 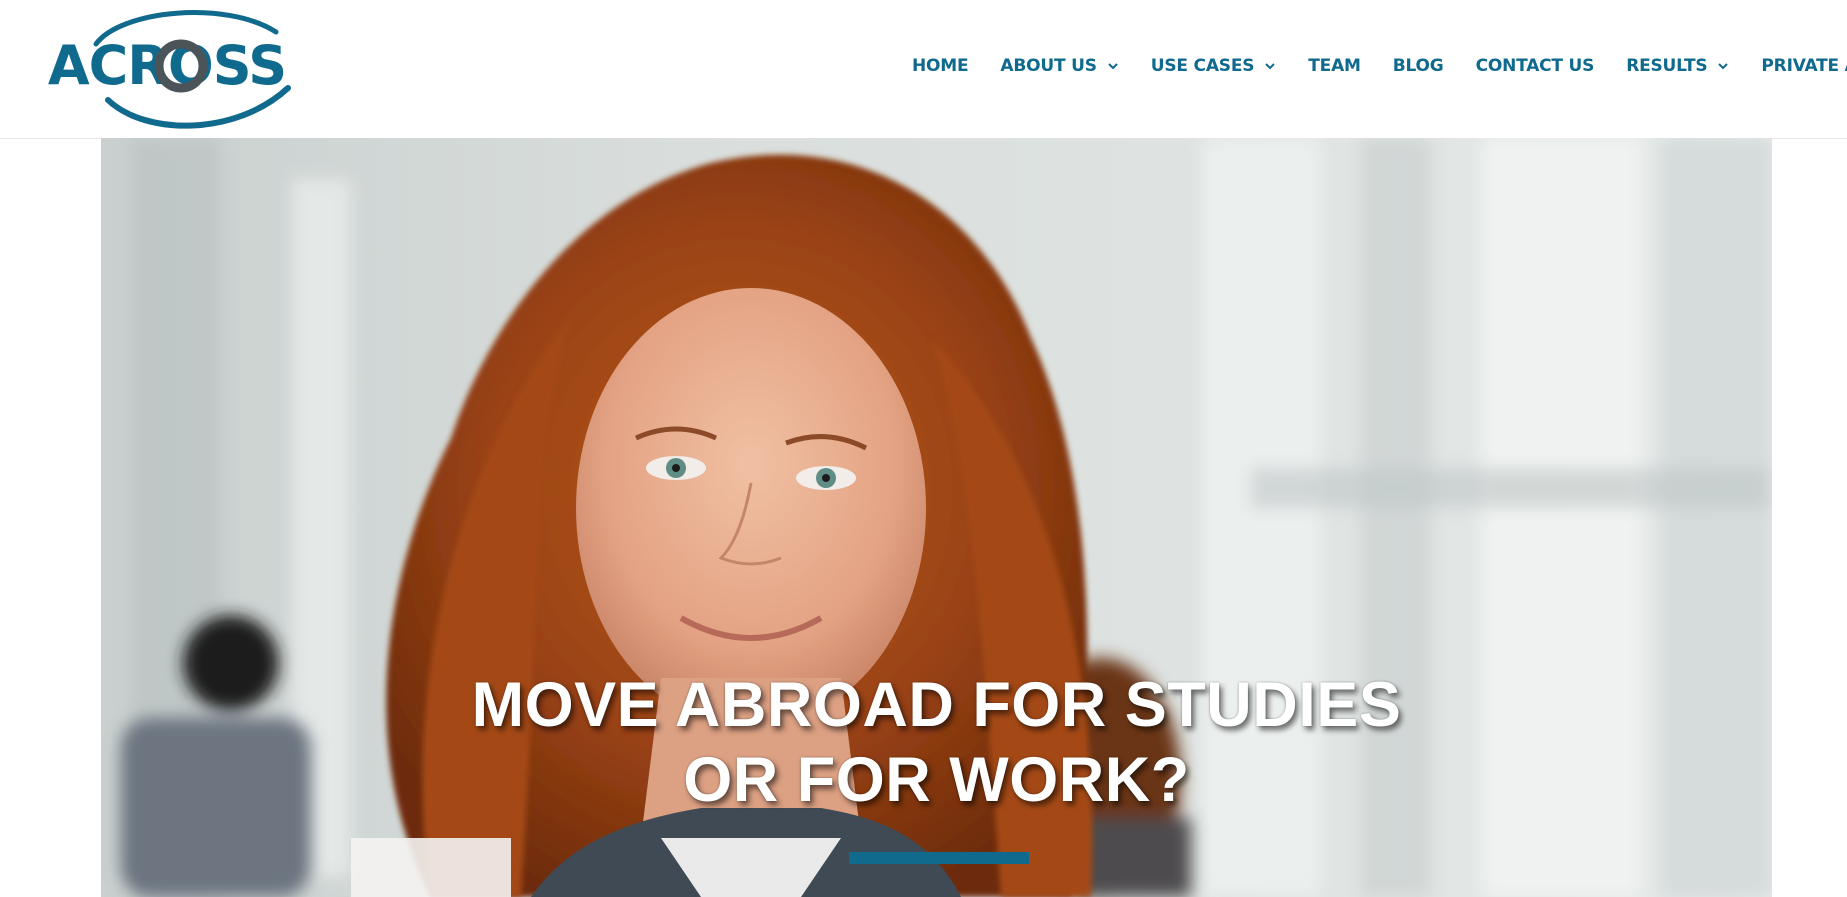 I want to click on nav-results-label: RESULTS, so click(x=1667, y=66).